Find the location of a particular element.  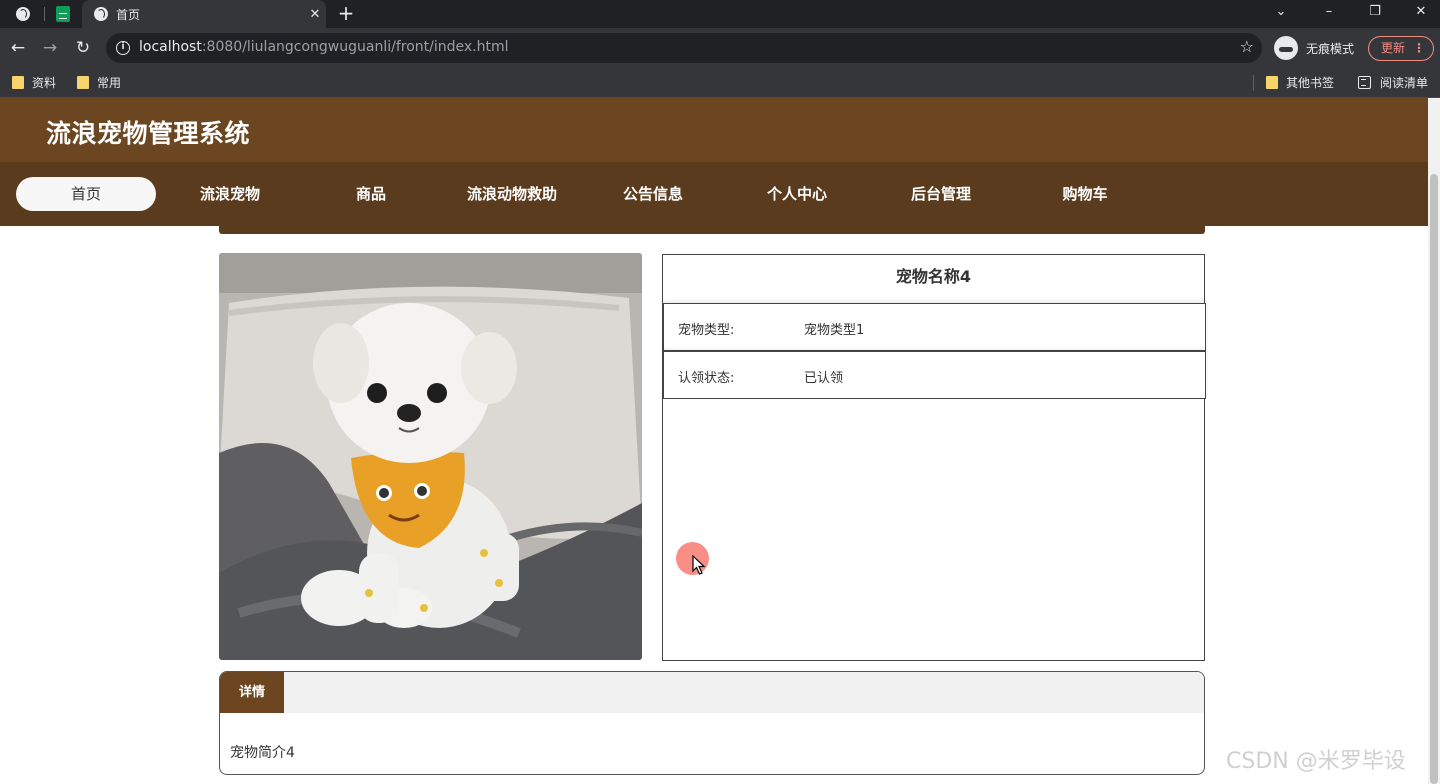

nav-item-home: 首页 is located at coordinates (86, 194).